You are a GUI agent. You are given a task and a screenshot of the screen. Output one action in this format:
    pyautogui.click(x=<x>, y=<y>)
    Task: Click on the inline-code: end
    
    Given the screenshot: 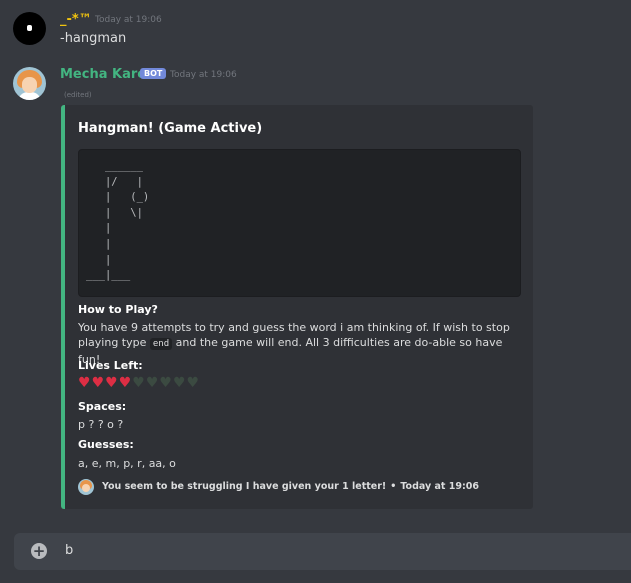 What is the action you would take?
    pyautogui.click(x=161, y=344)
    